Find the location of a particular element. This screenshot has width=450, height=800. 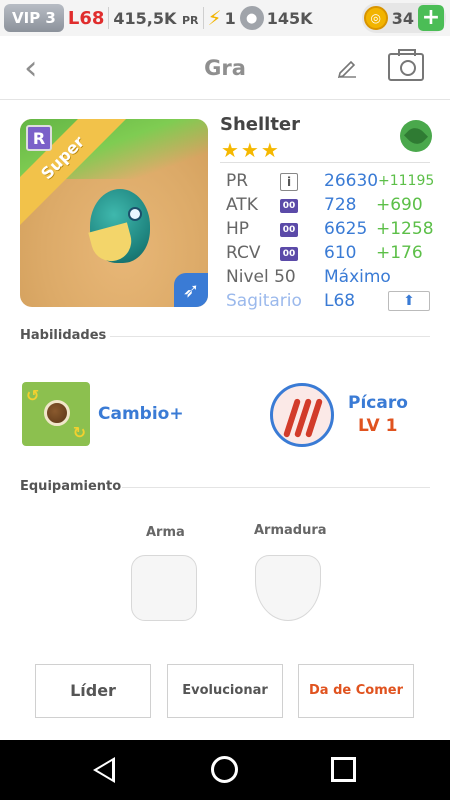

player-pr-unit: PR is located at coordinates (190, 20).